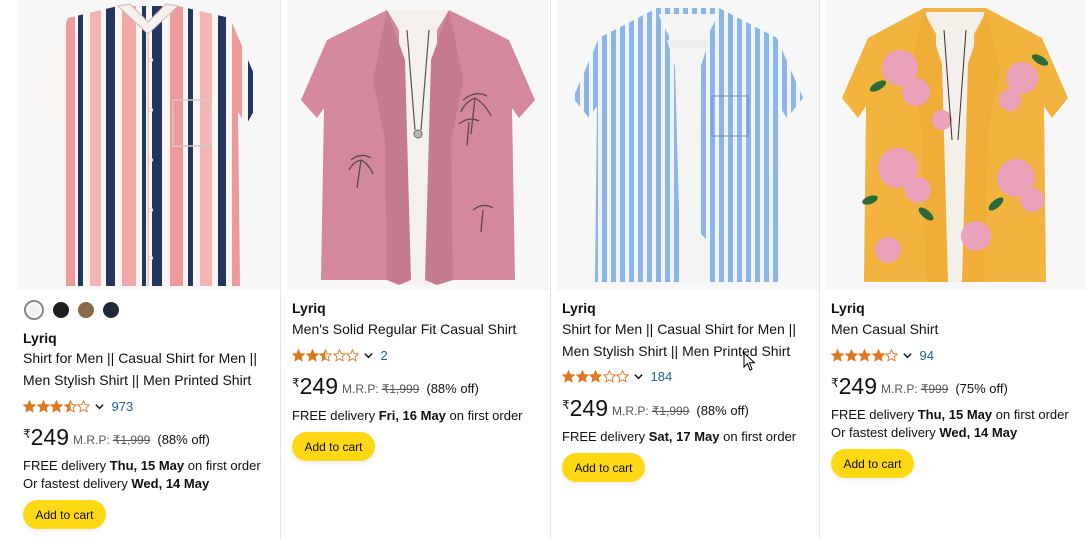 This screenshot has height=539, width=1086. Describe the element at coordinates (412, 415) in the screenshot. I see `delivery-date: Fri, 16 May` at that location.